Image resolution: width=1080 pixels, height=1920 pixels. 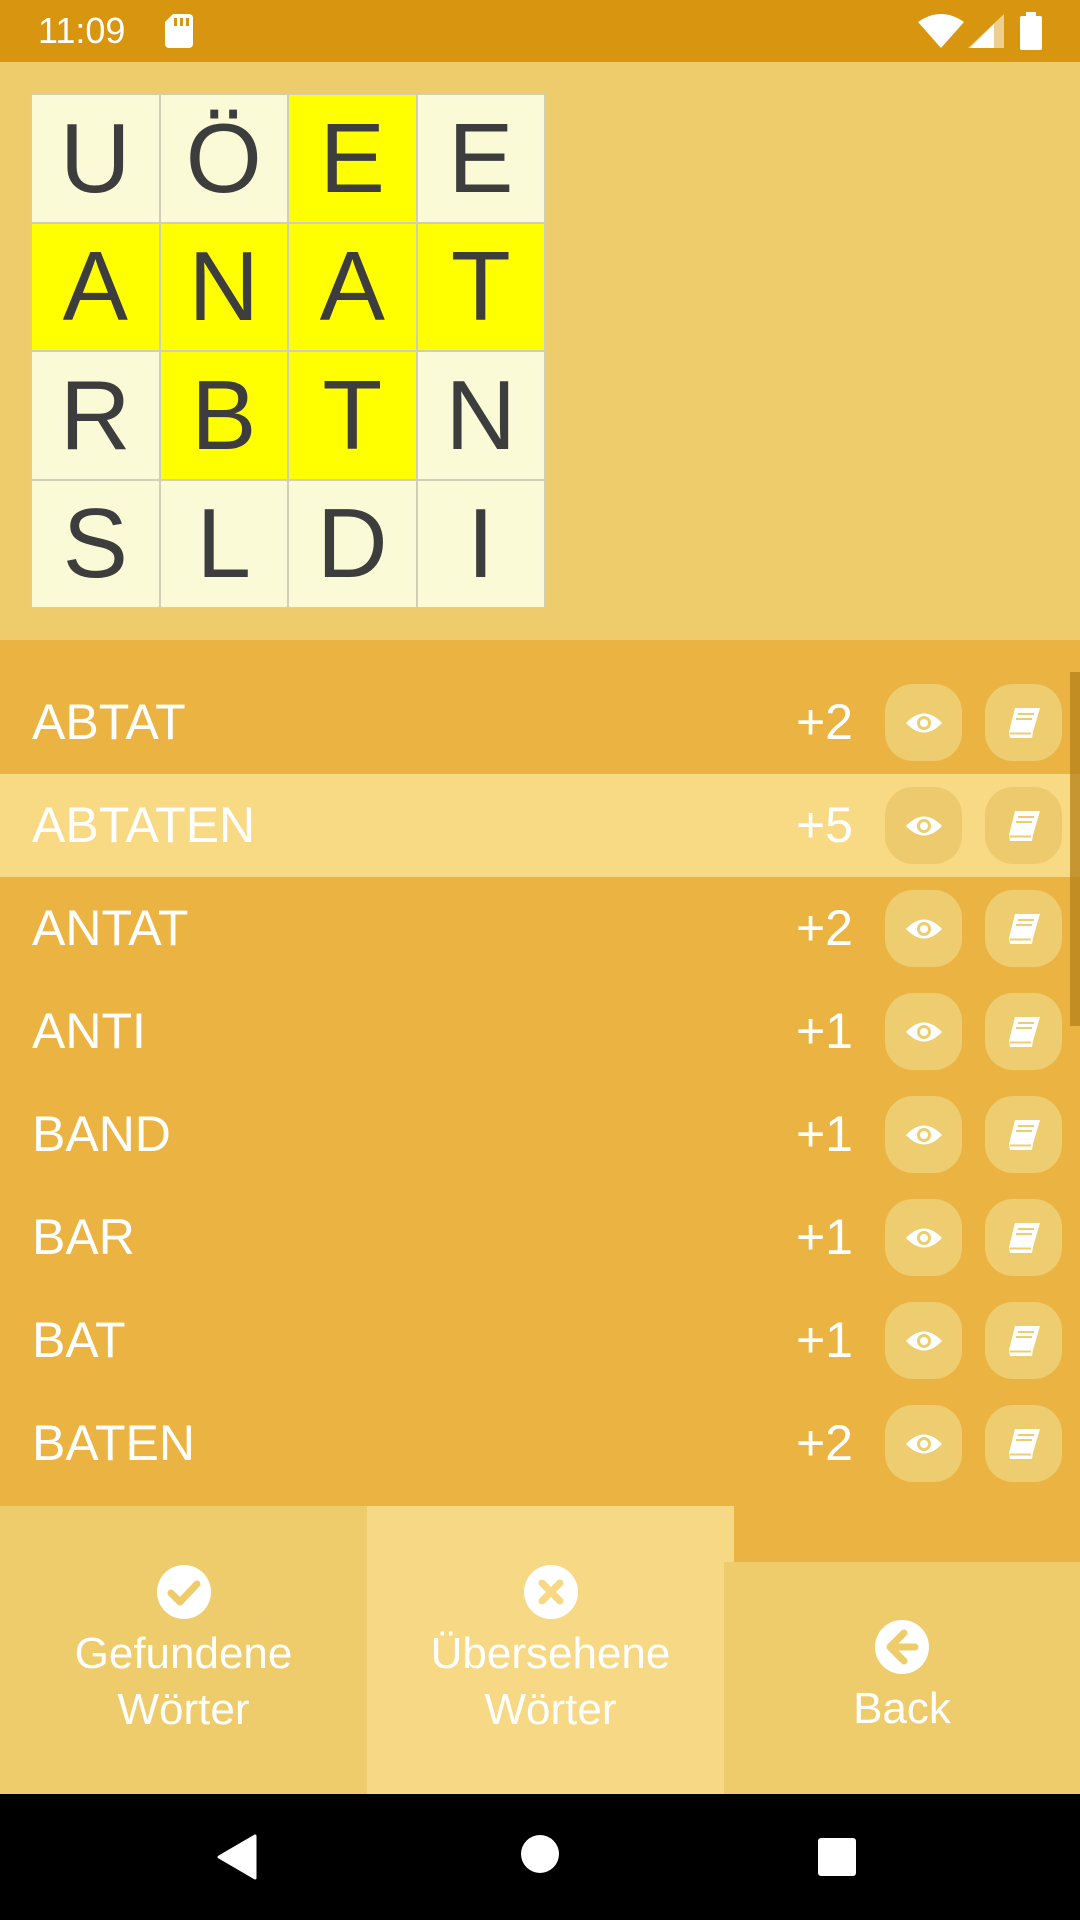 I want to click on word-row: BATEN +2, so click(x=540, y=1443).